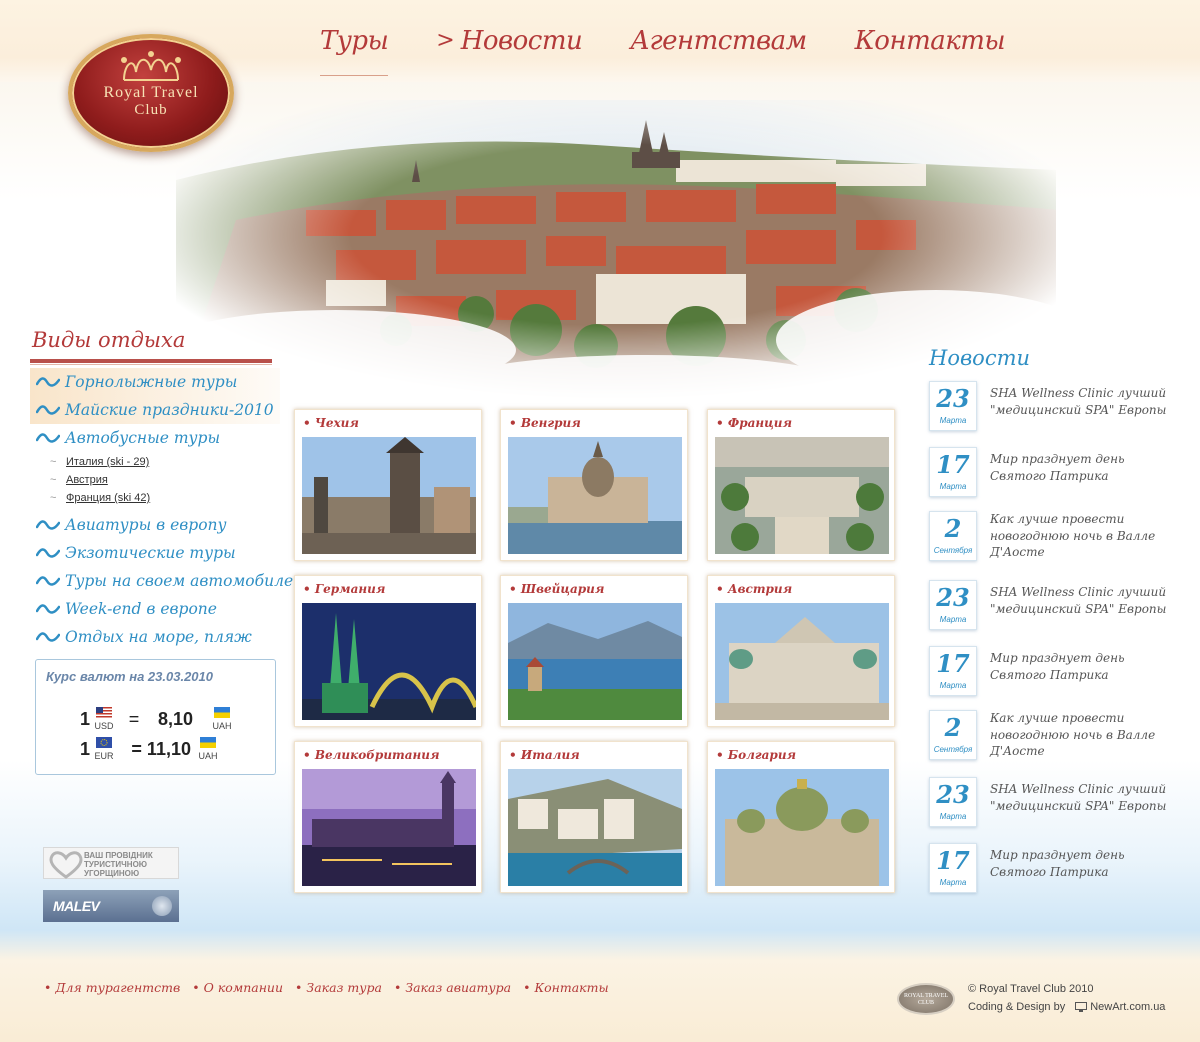  Describe the element at coordinates (66, 865) in the screenshot. I see `heart-logo-icon` at that location.